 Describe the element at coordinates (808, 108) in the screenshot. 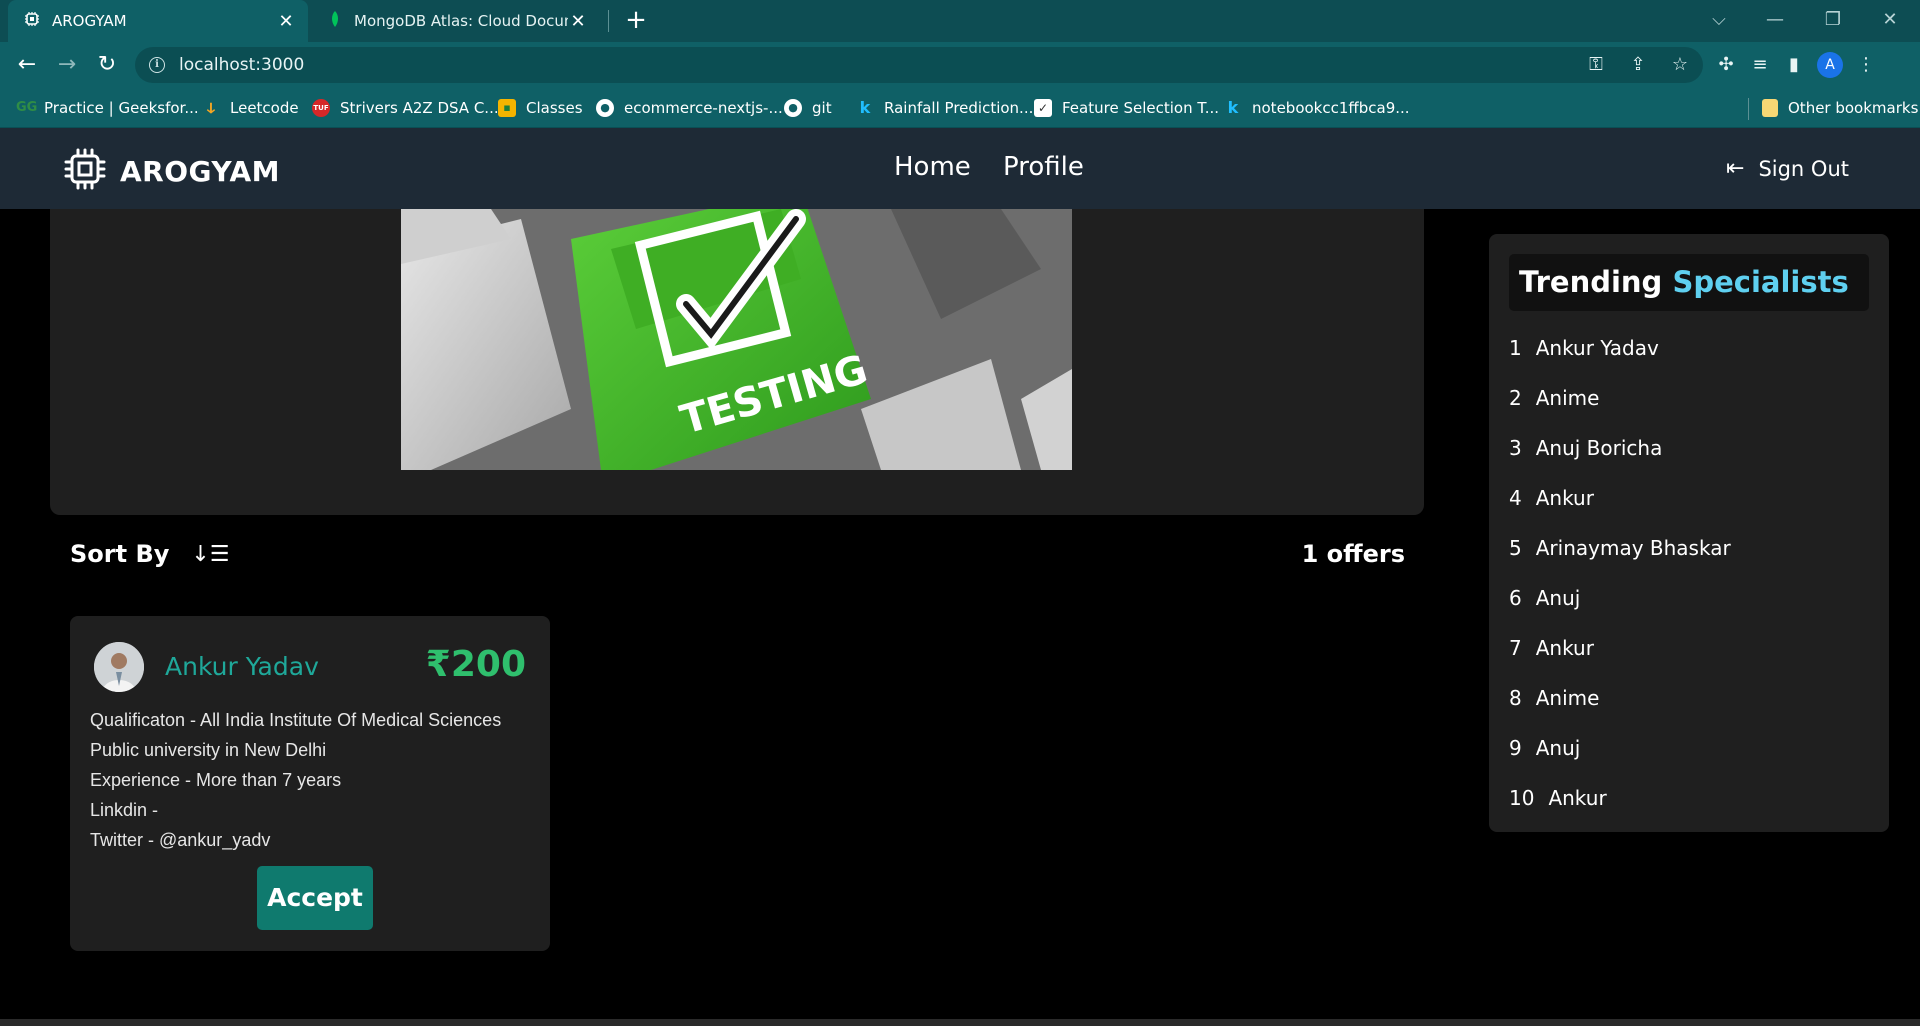

I see `bookmark-item: ● git` at that location.